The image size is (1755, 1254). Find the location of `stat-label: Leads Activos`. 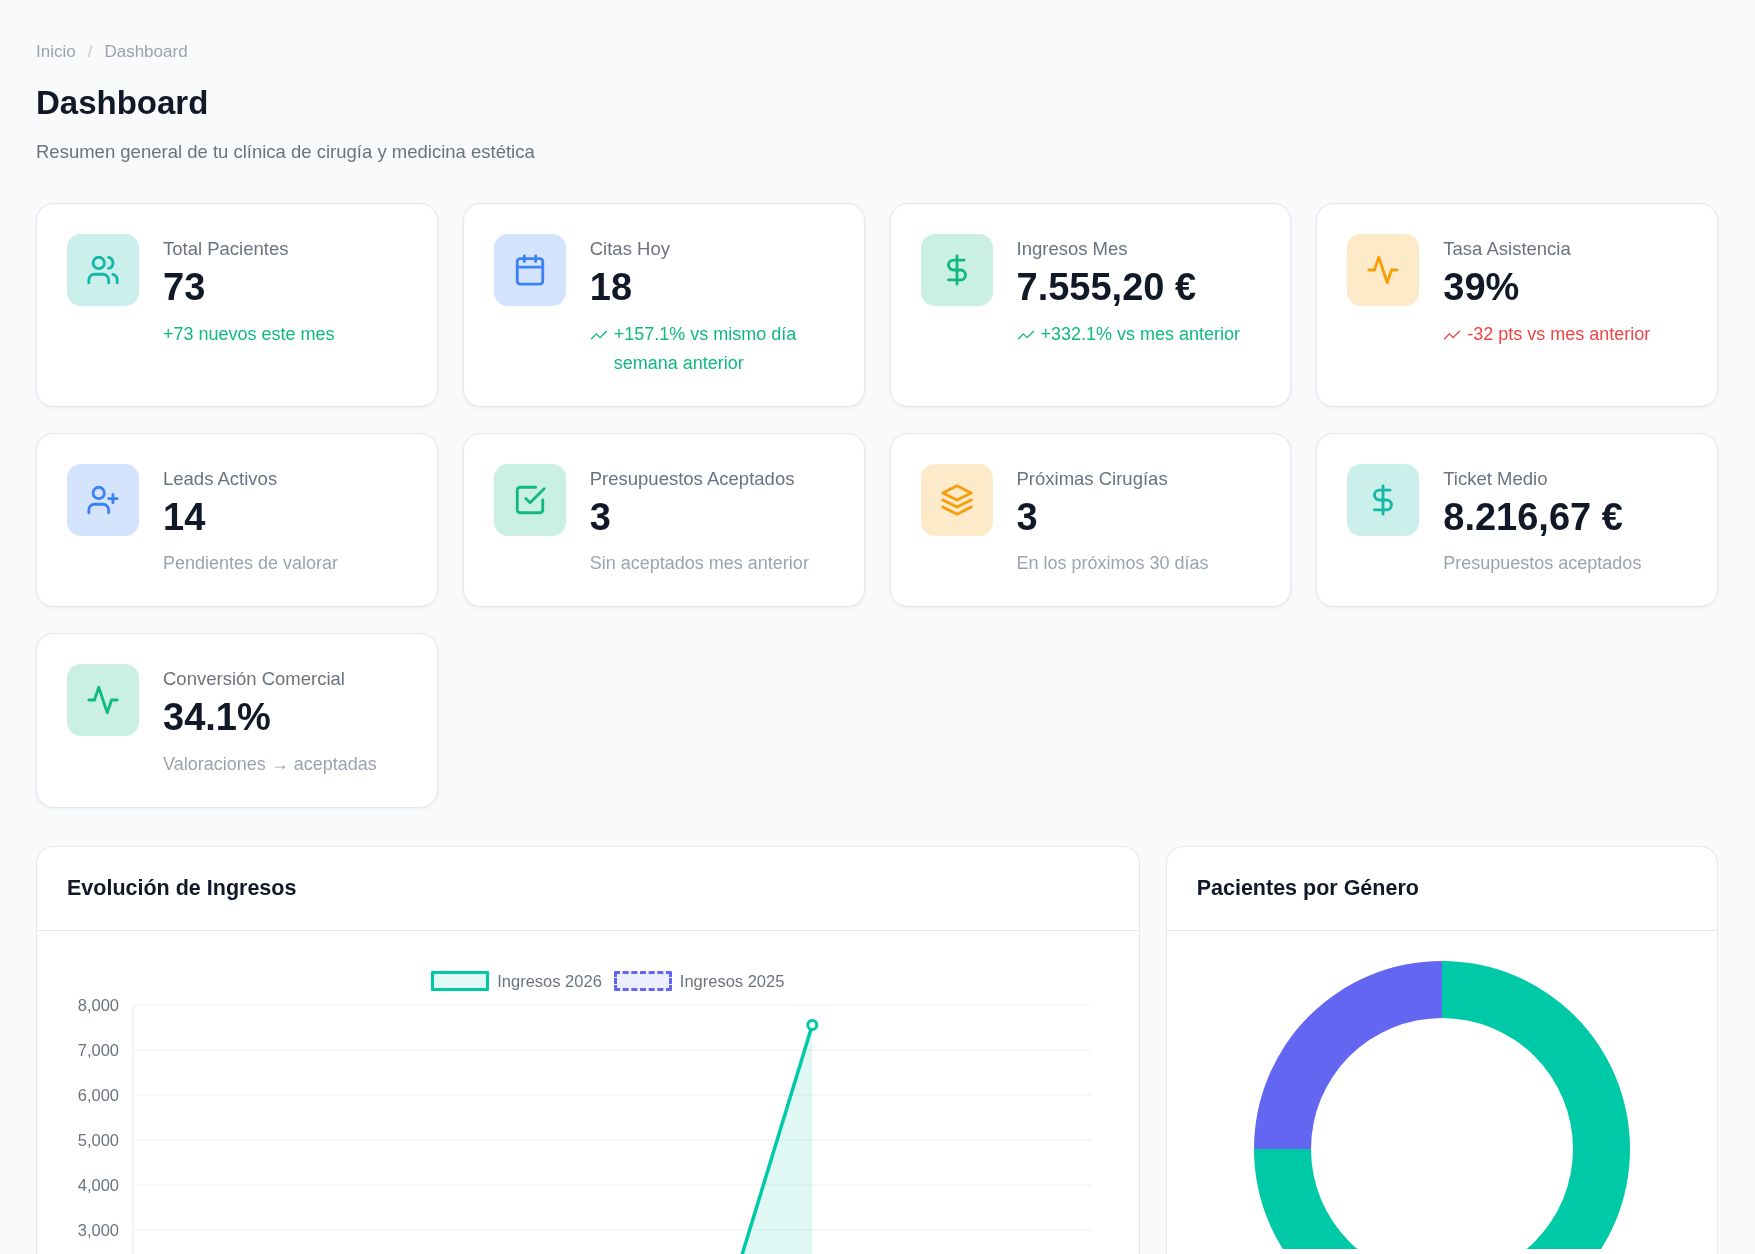

stat-label: Leads Activos is located at coordinates (221, 478).